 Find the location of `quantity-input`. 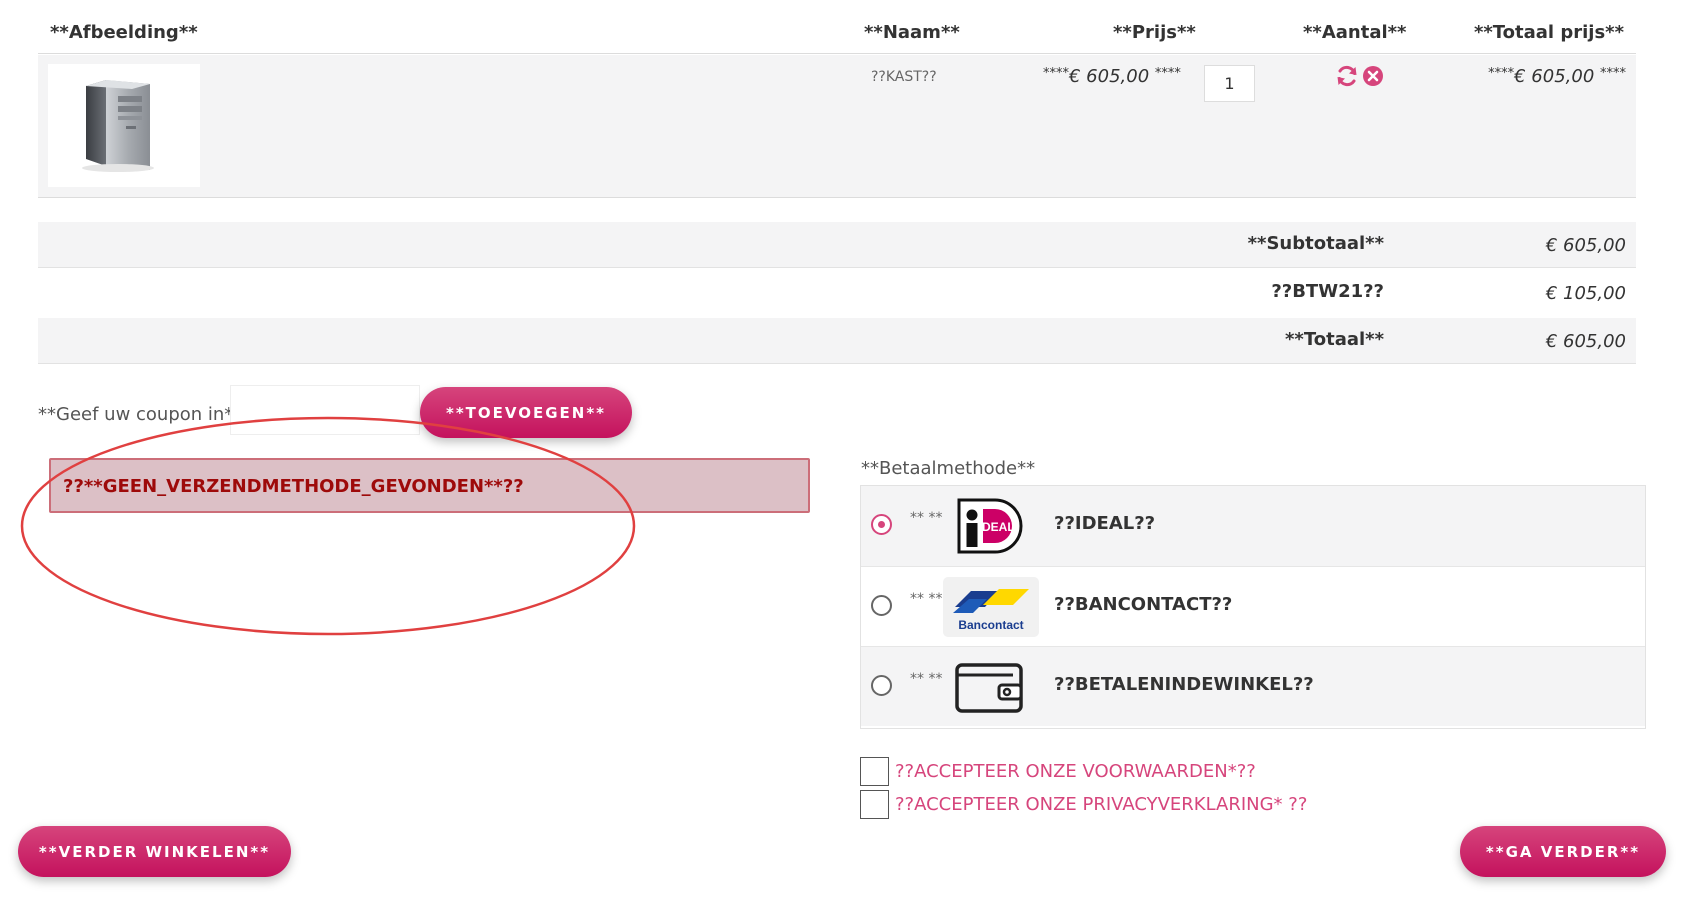

quantity-input is located at coordinates (1229, 83).